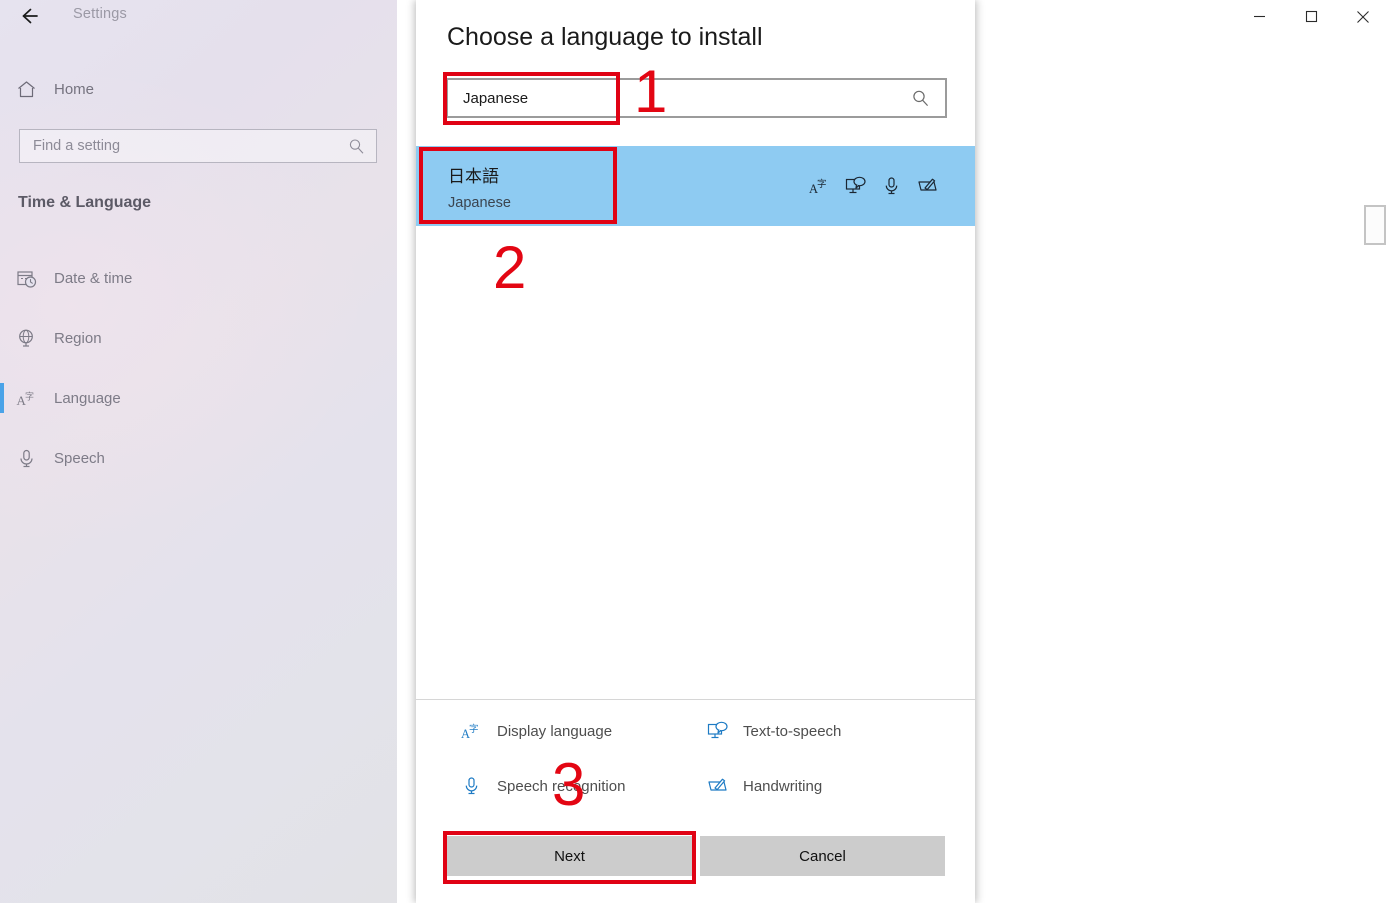 Image resolution: width=1389 pixels, height=903 pixels. I want to click on cancel-button: Cancel, so click(822, 856).